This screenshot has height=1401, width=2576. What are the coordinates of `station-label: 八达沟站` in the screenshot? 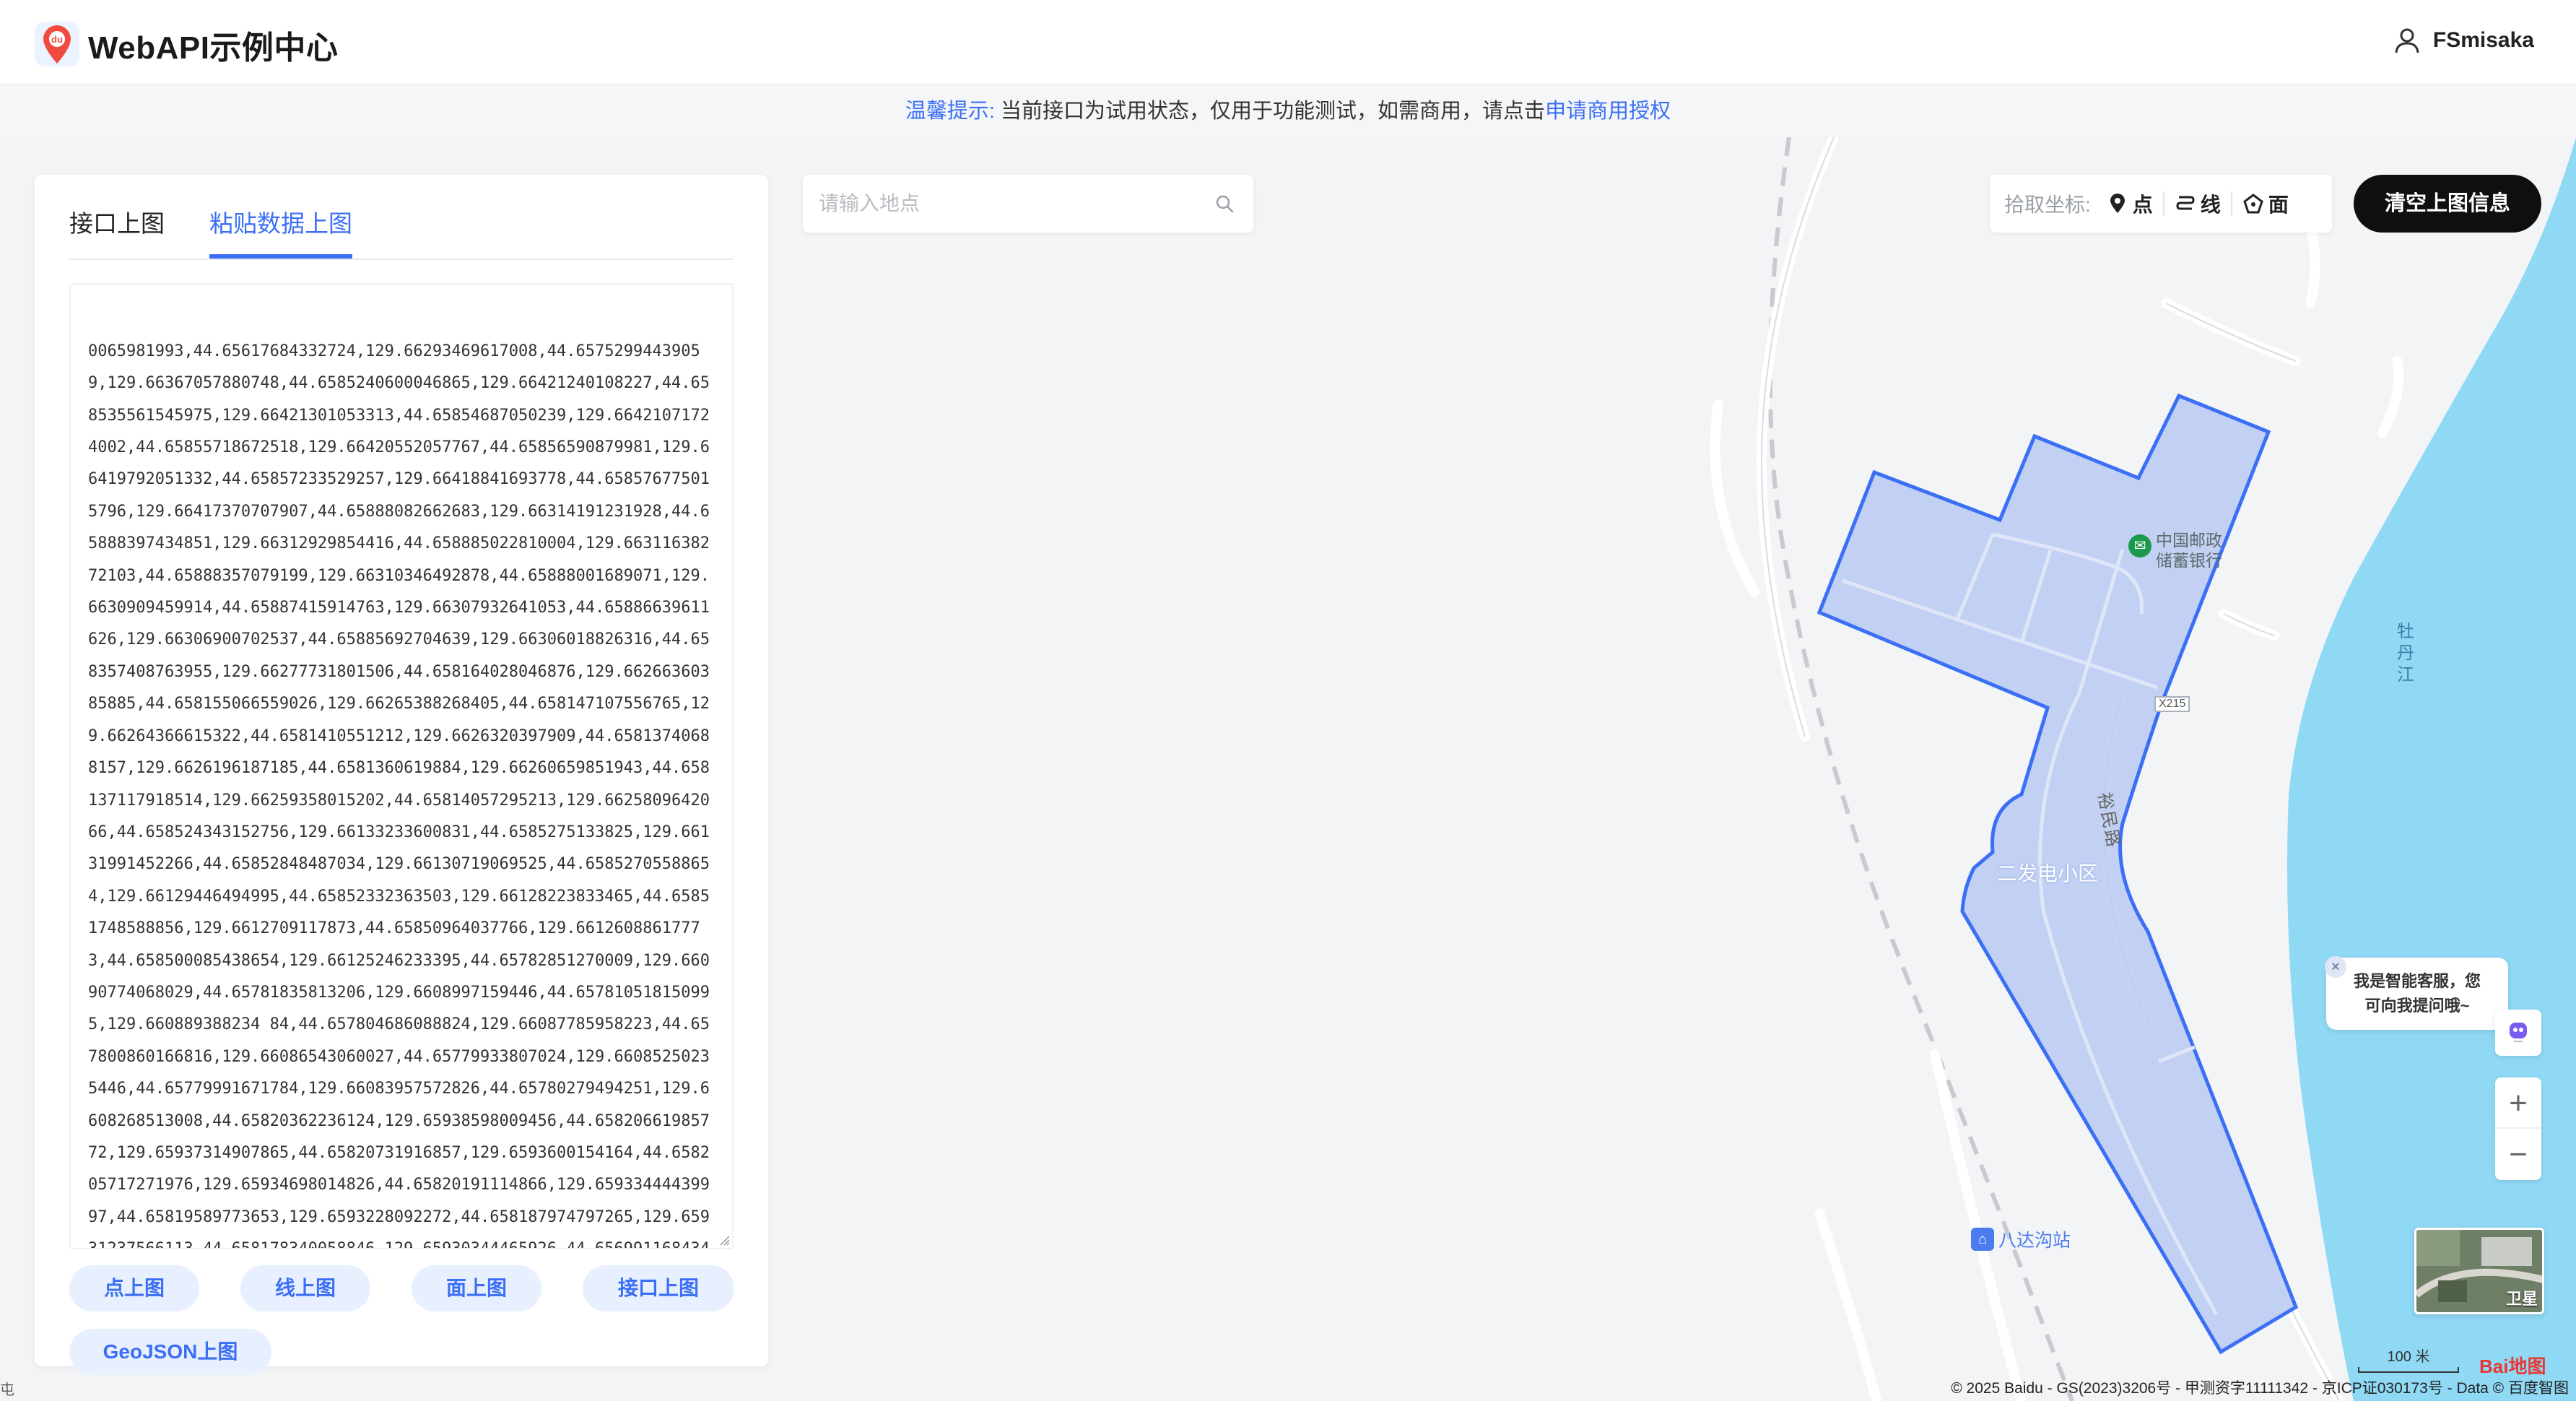 It's located at (2034, 1241).